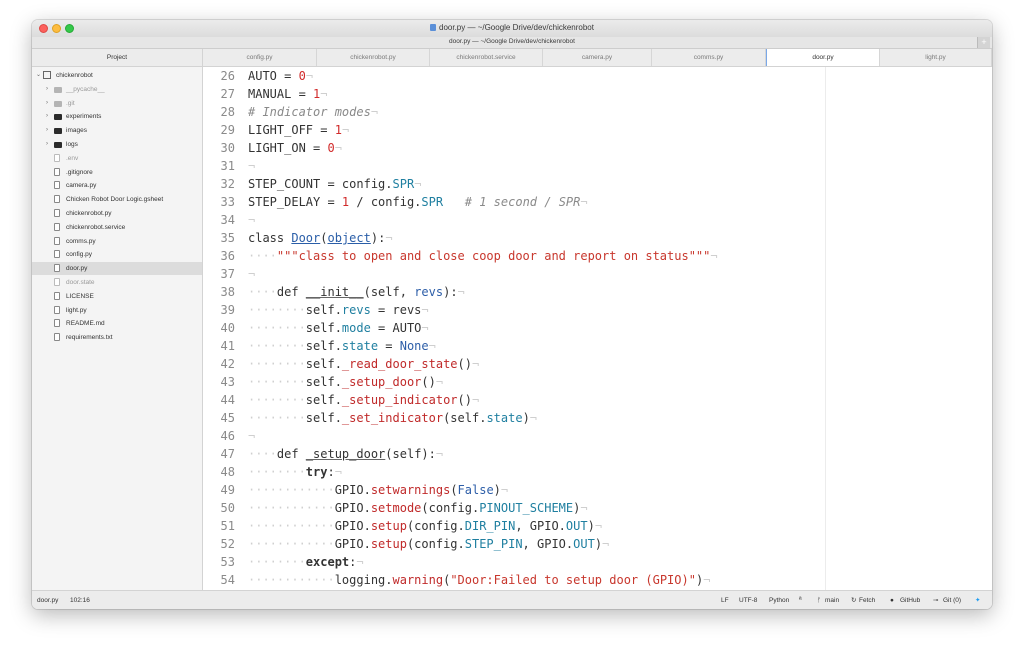 Image resolution: width=1024 pixels, height=651 pixels. I want to click on tree-item-config-py: config.py, so click(117, 254).